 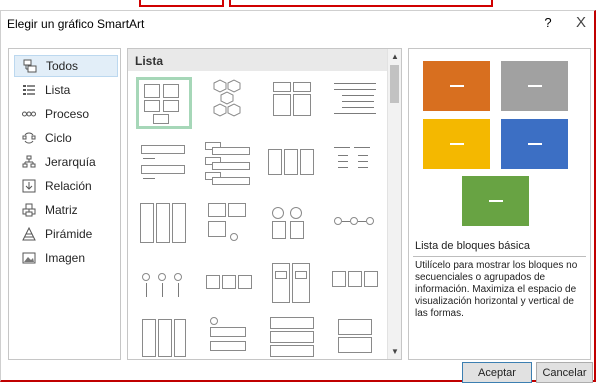 I want to click on layout-tile-segmented-list, so click(x=292, y=337).